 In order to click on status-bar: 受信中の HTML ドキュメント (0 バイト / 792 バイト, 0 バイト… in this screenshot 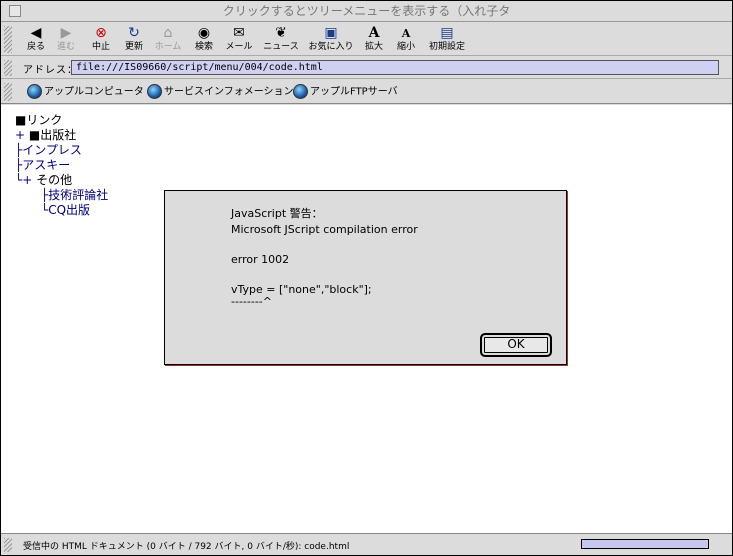, I will do `click(366, 544)`.